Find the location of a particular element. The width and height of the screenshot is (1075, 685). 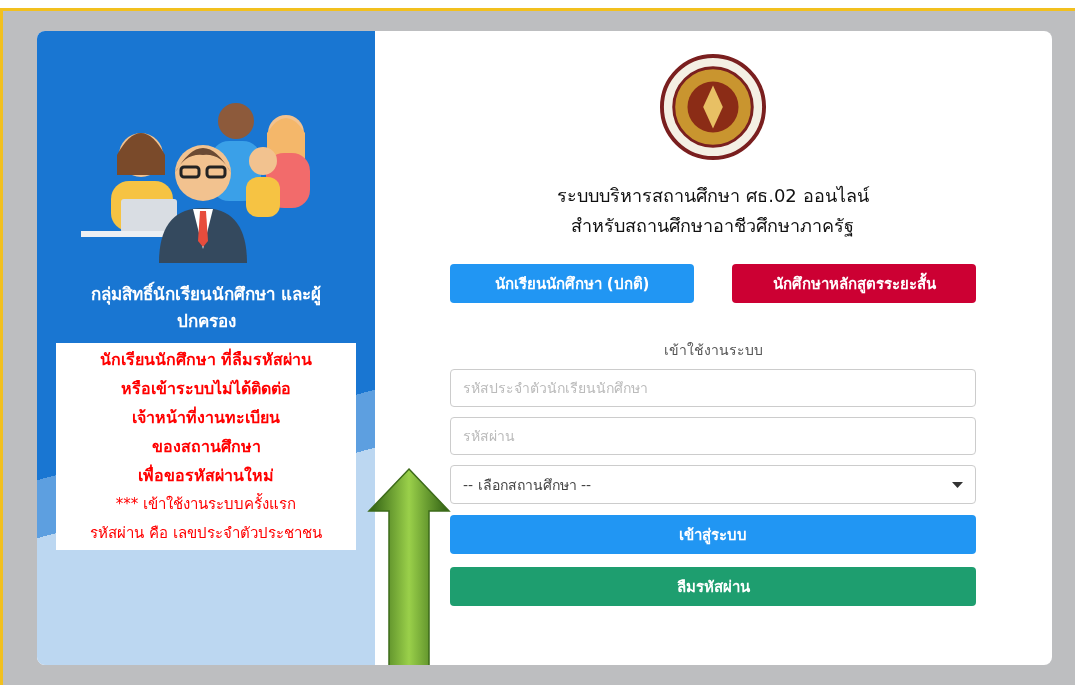

system-title: สำหรับสถานศึกษาอาชีวศึกษาภาครัฐ is located at coordinates (713, 226).